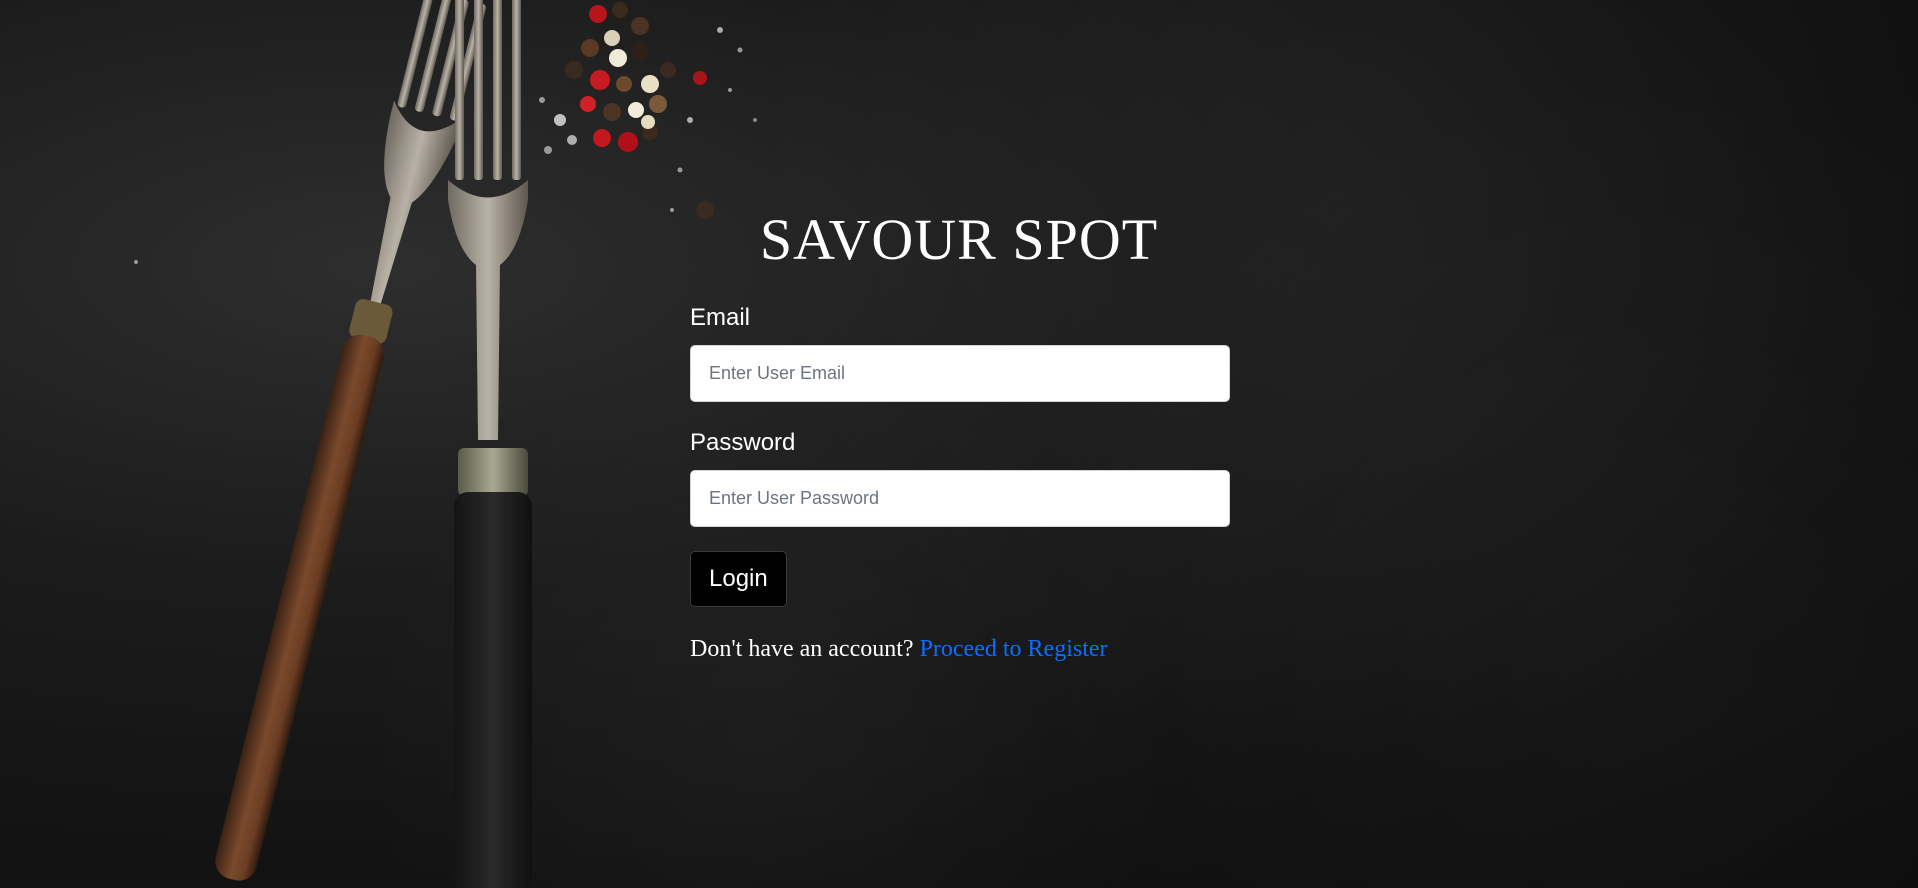 The height and width of the screenshot is (888, 1918). What do you see at coordinates (743, 442) in the screenshot?
I see `password-label: Password` at bounding box center [743, 442].